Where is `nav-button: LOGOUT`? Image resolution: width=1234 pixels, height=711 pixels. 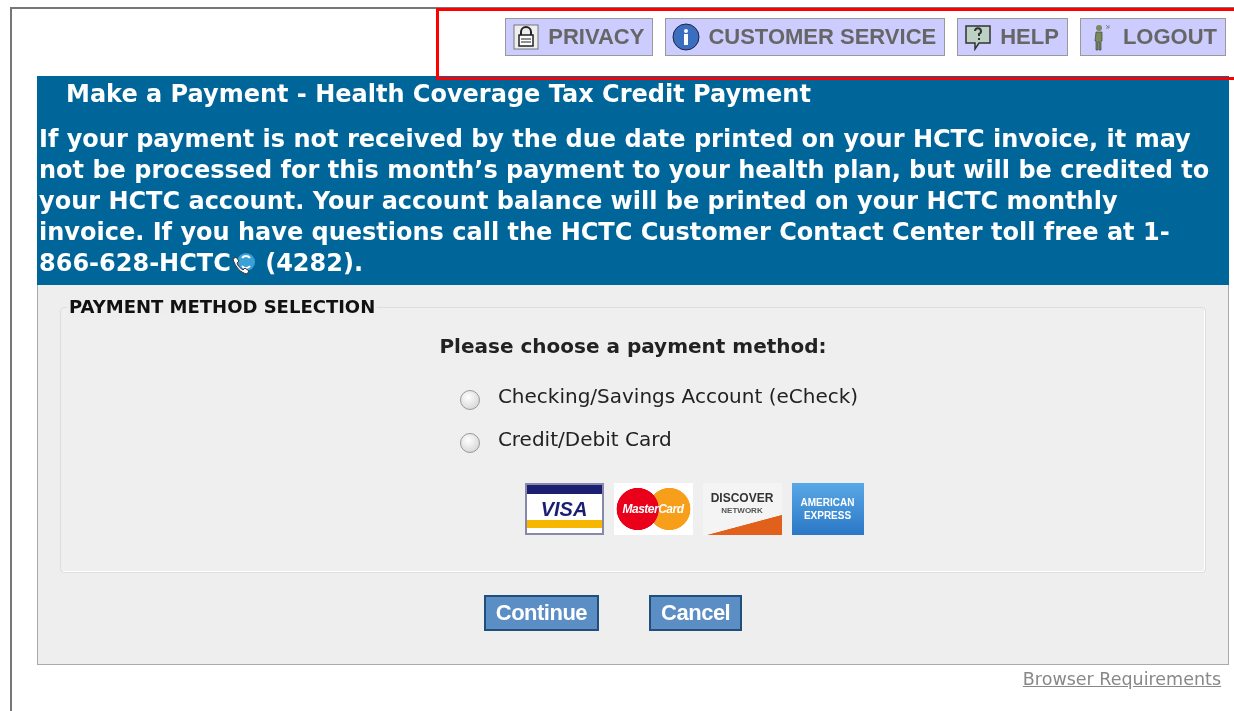 nav-button: LOGOUT is located at coordinates (1152, 37).